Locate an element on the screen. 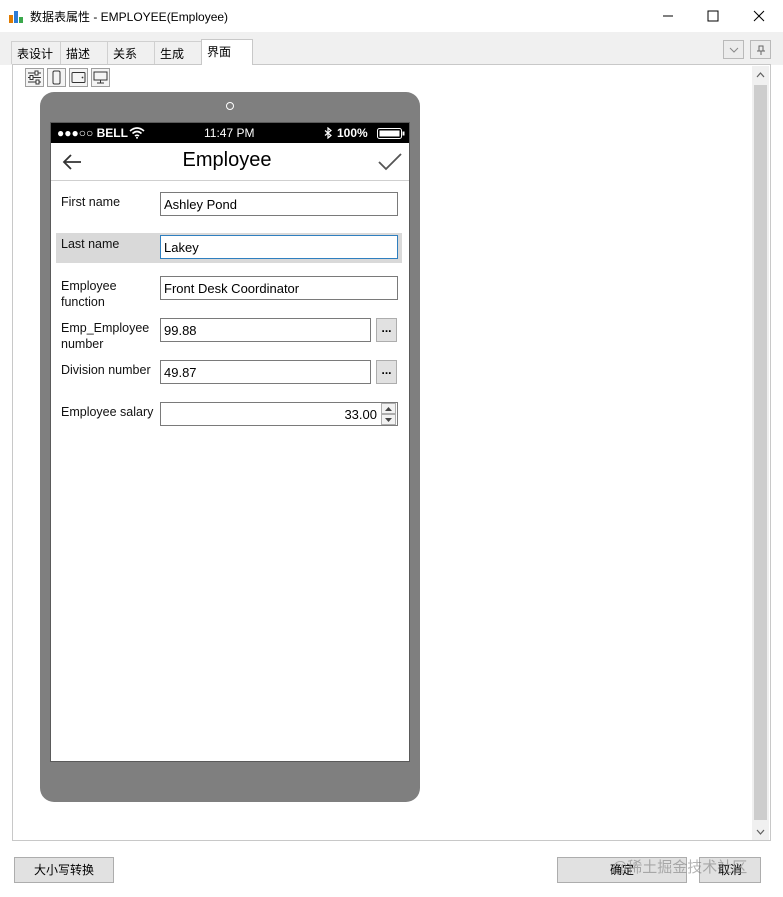 The height and width of the screenshot is (897, 783). phone-view-button is located at coordinates (56, 77).